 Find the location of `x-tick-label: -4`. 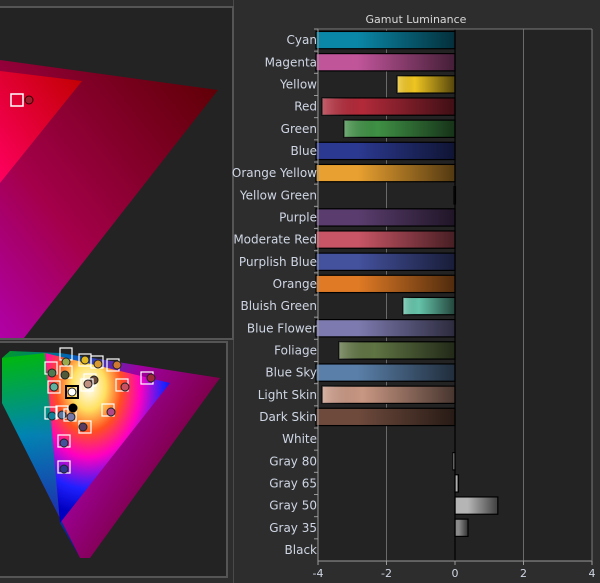

x-tick-label: -4 is located at coordinates (318, 573).